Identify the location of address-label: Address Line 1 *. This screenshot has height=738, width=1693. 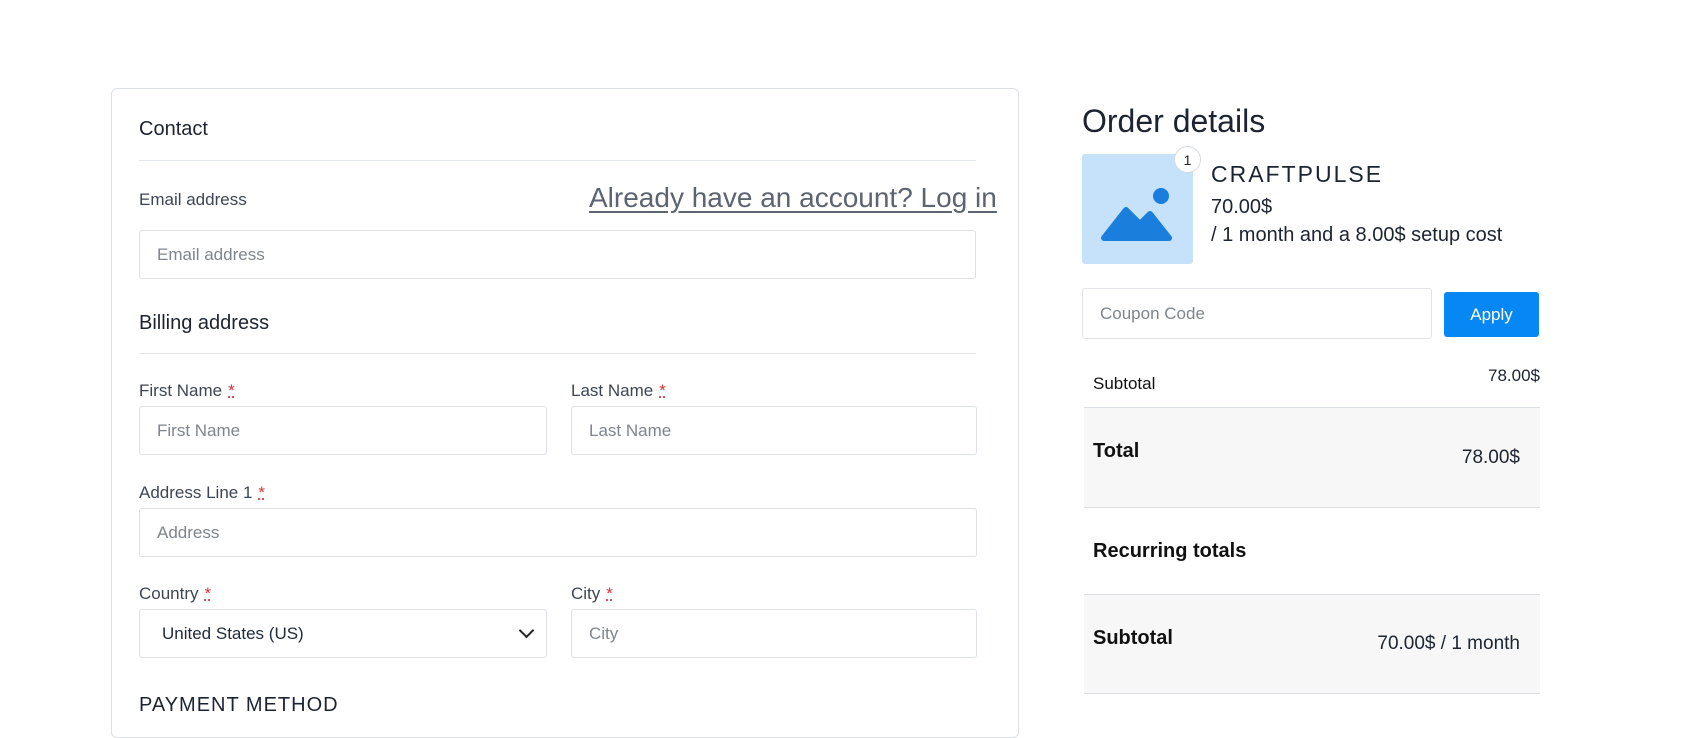
(202, 492).